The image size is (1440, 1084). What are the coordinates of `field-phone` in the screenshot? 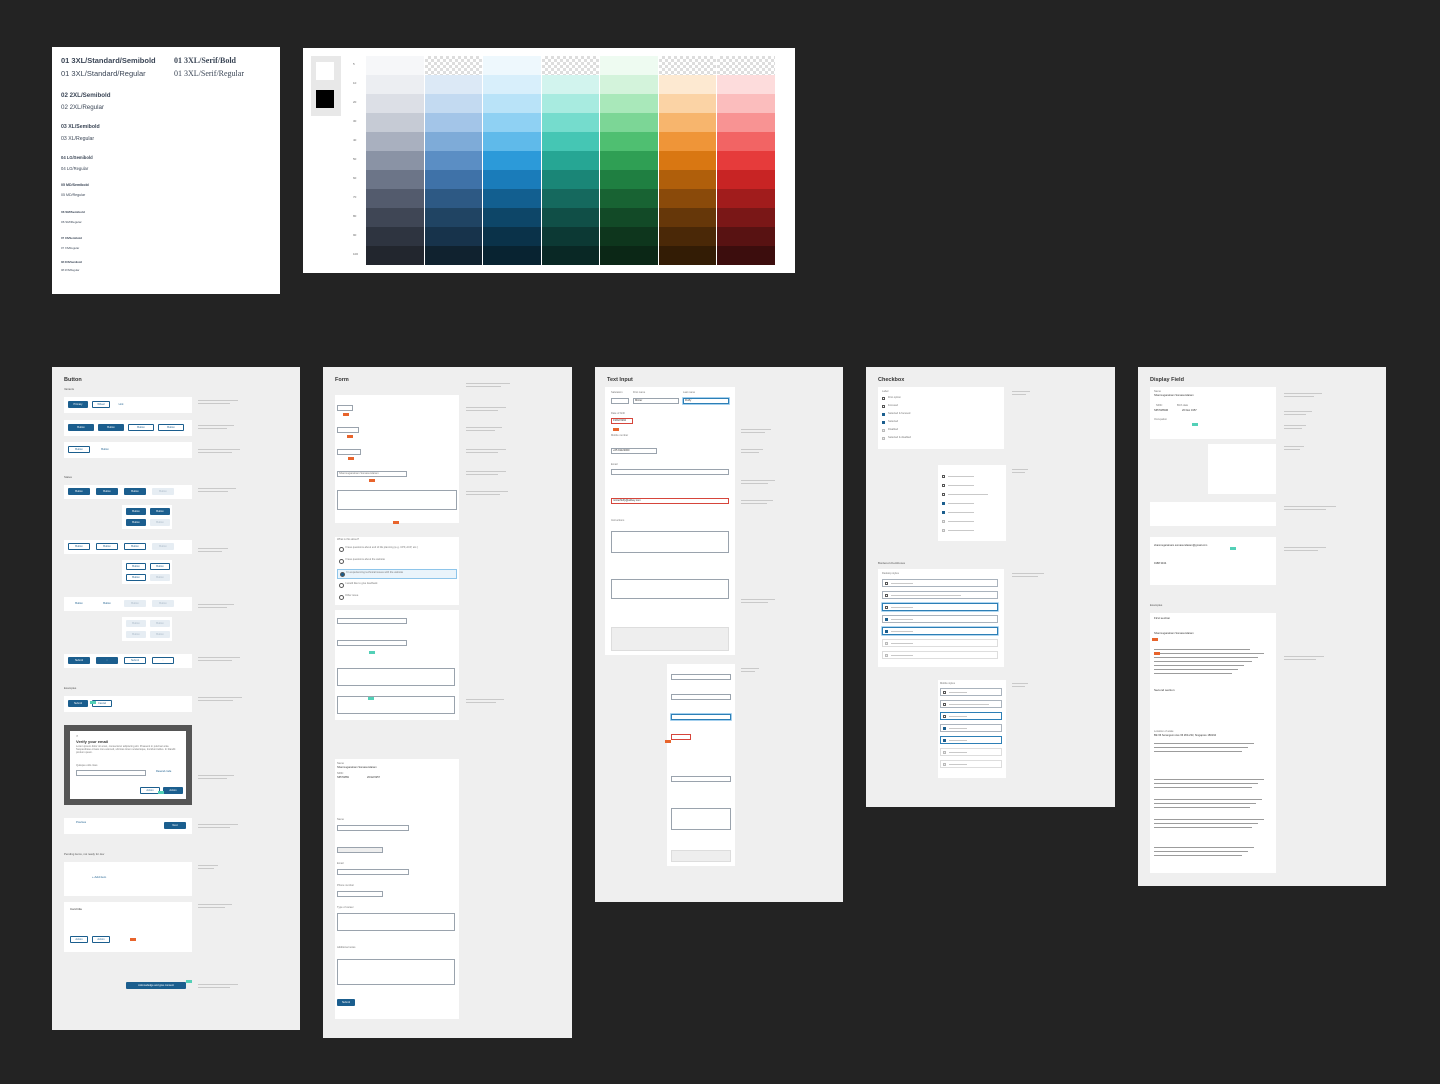 It's located at (349, 452).